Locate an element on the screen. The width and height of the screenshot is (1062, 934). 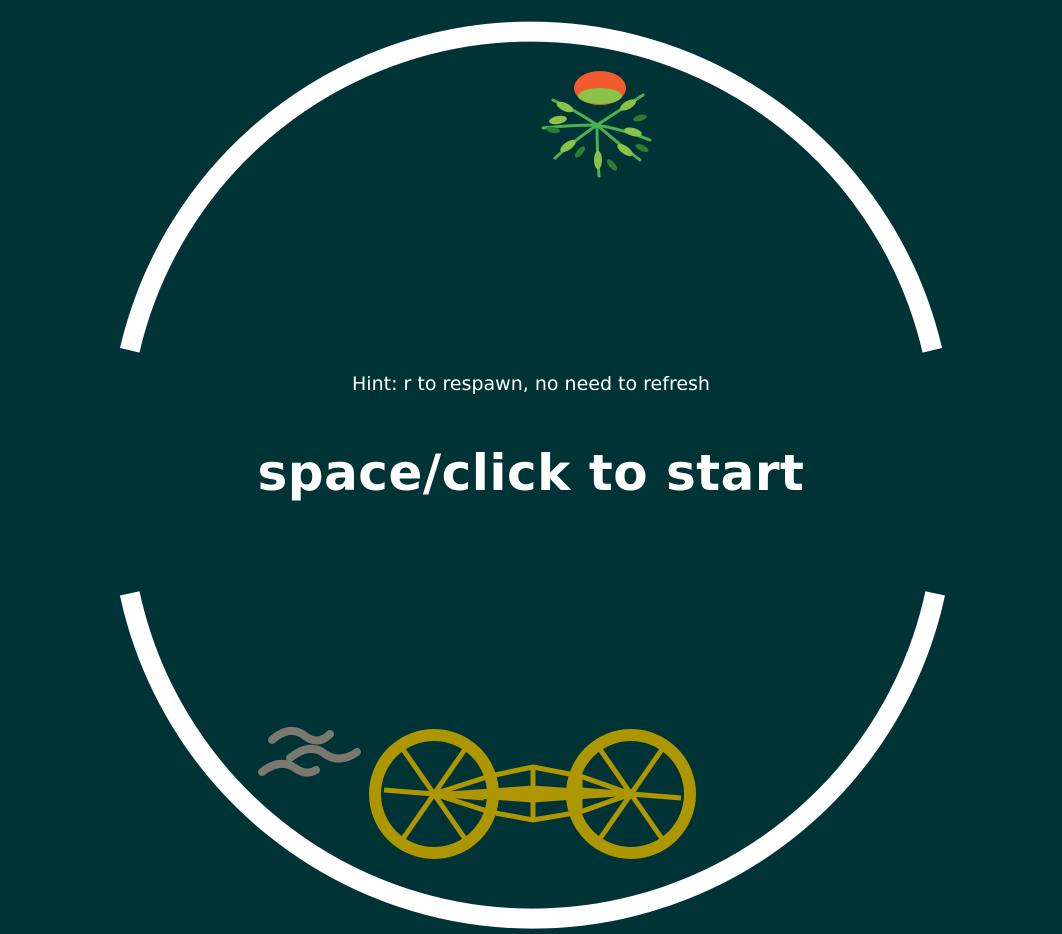
speed-lines-icon is located at coordinates (309, 751).